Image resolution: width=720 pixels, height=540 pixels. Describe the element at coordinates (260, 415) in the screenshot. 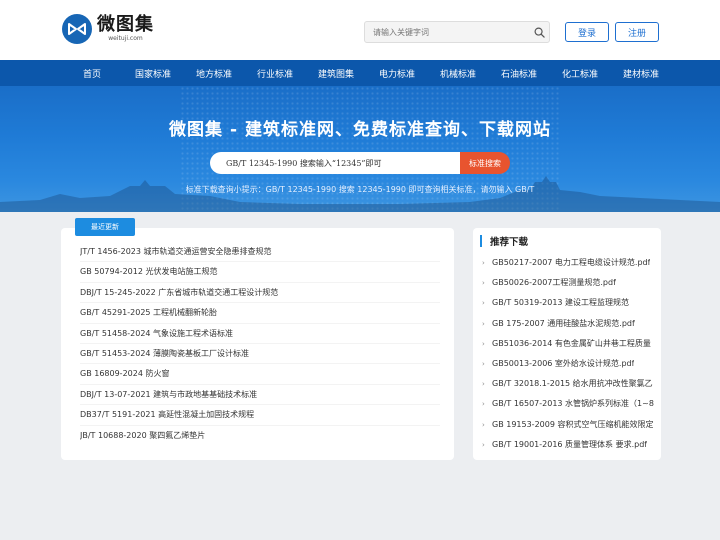

I see `list-item: DB37/T 5191-2021 高延性混凝土加固技术规程` at that location.